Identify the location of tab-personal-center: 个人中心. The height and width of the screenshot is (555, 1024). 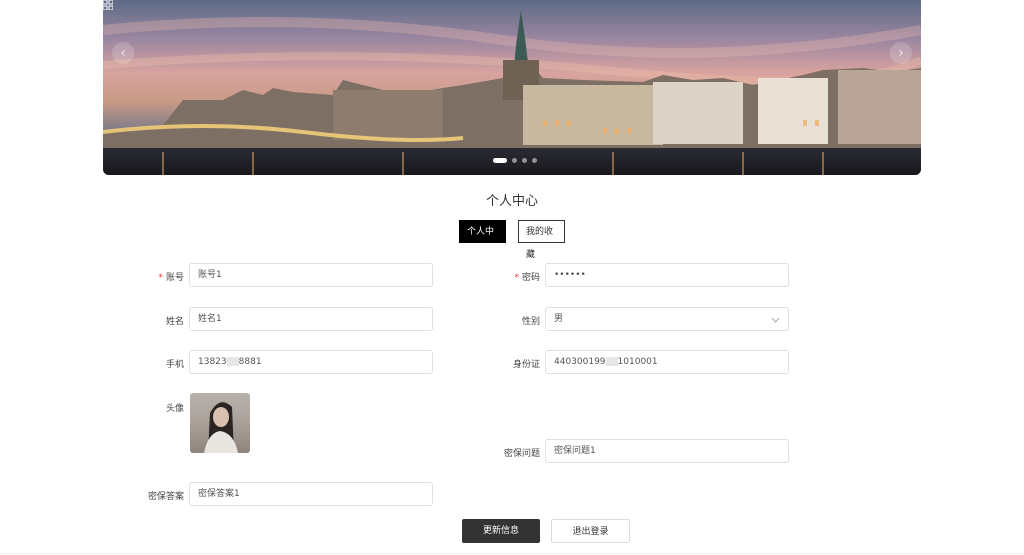
(482, 240).